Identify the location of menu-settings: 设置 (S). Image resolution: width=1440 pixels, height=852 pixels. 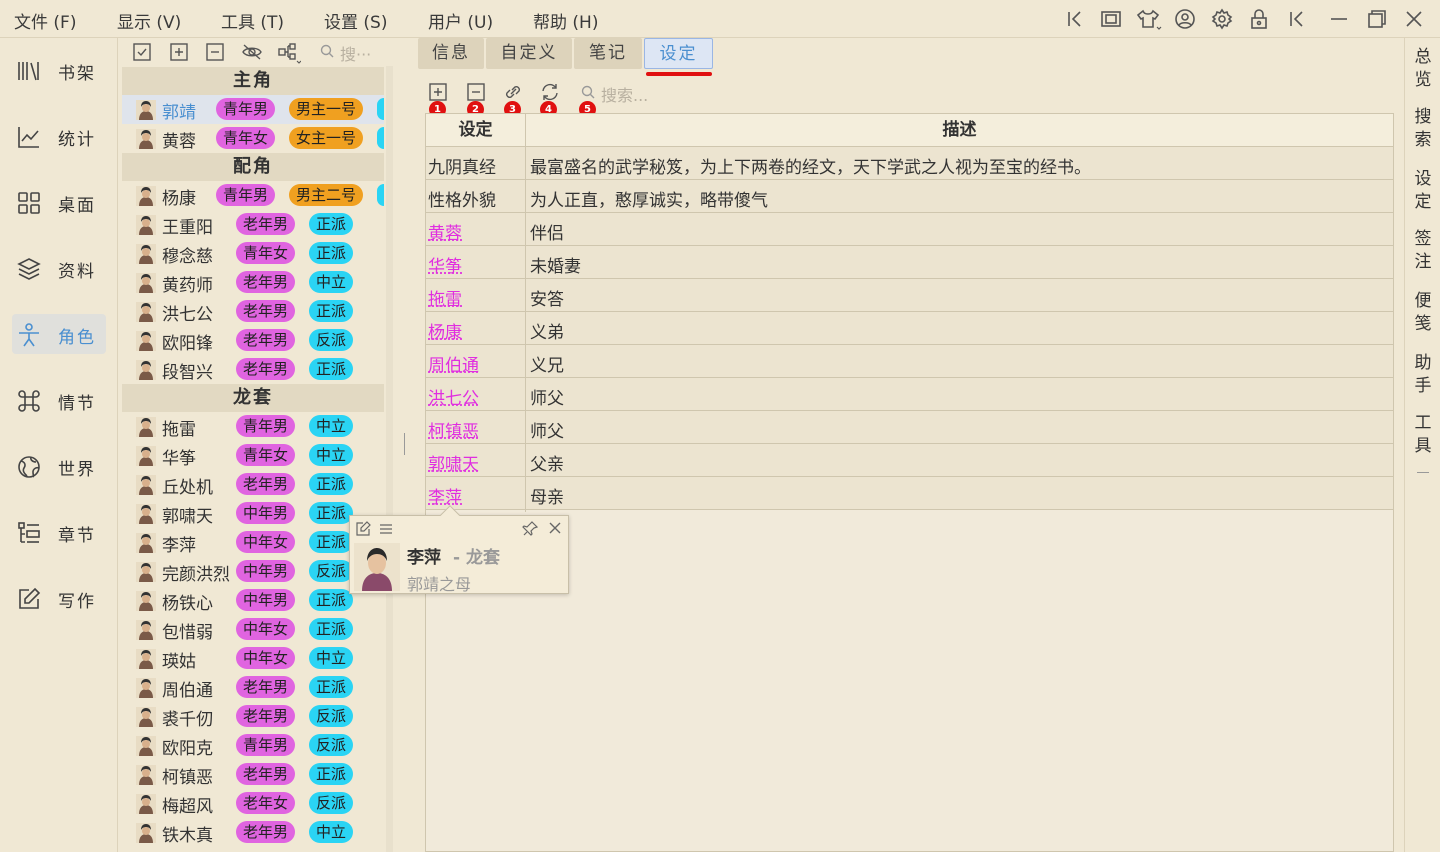
(355, 20).